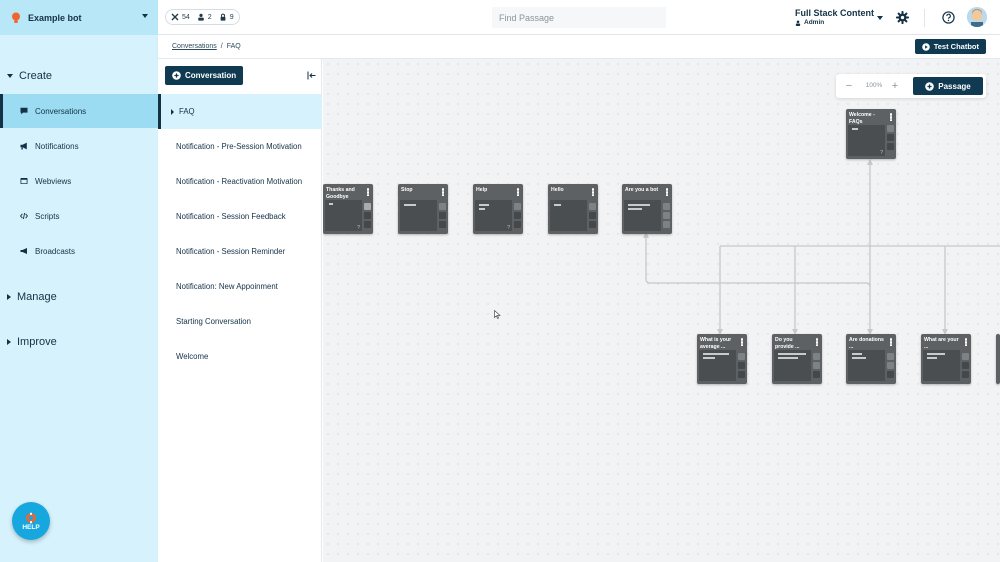 This screenshot has height=562, width=1000. Describe the element at coordinates (79, 146) in the screenshot. I see `nav-item-notifications: Notifications` at that location.